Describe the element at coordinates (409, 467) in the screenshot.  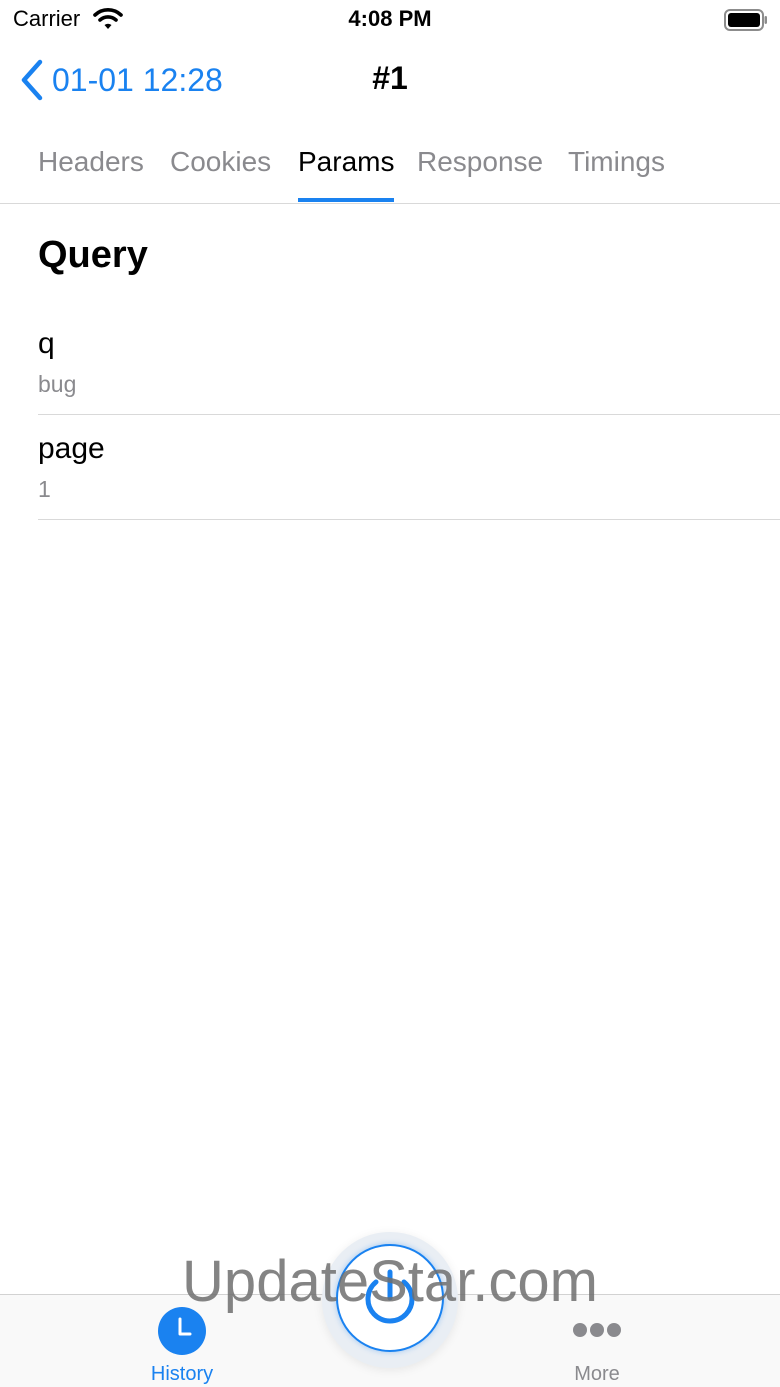
I see `param-row: page 1` at that location.